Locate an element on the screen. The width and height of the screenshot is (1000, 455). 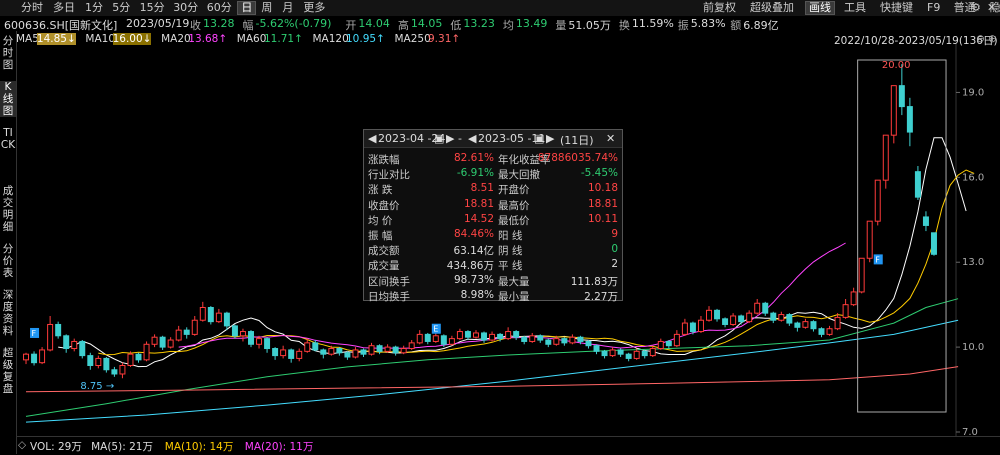
toolbar-button: 画线 is located at coordinates (820, 8).